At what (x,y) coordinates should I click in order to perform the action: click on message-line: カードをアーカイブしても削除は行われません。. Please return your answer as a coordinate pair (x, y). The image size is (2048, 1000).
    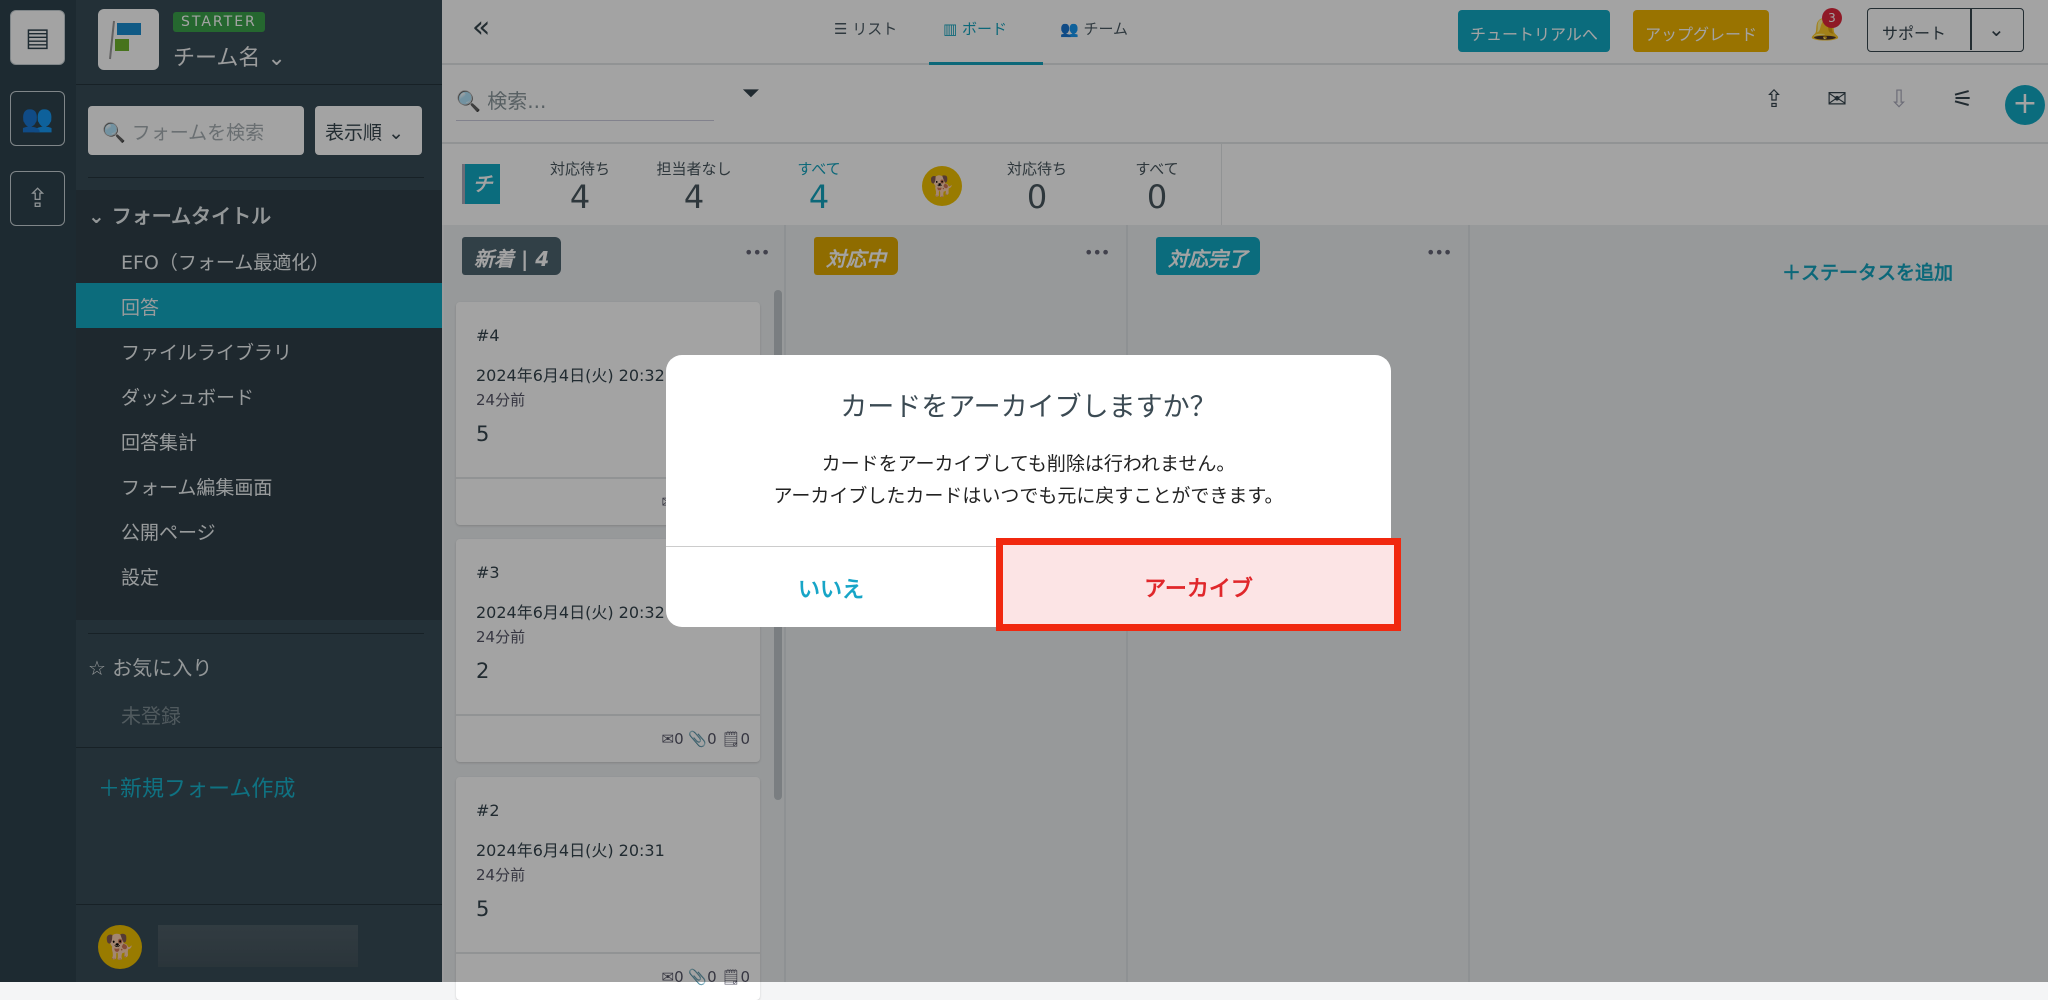
    Looking at the image, I should click on (1028, 464).